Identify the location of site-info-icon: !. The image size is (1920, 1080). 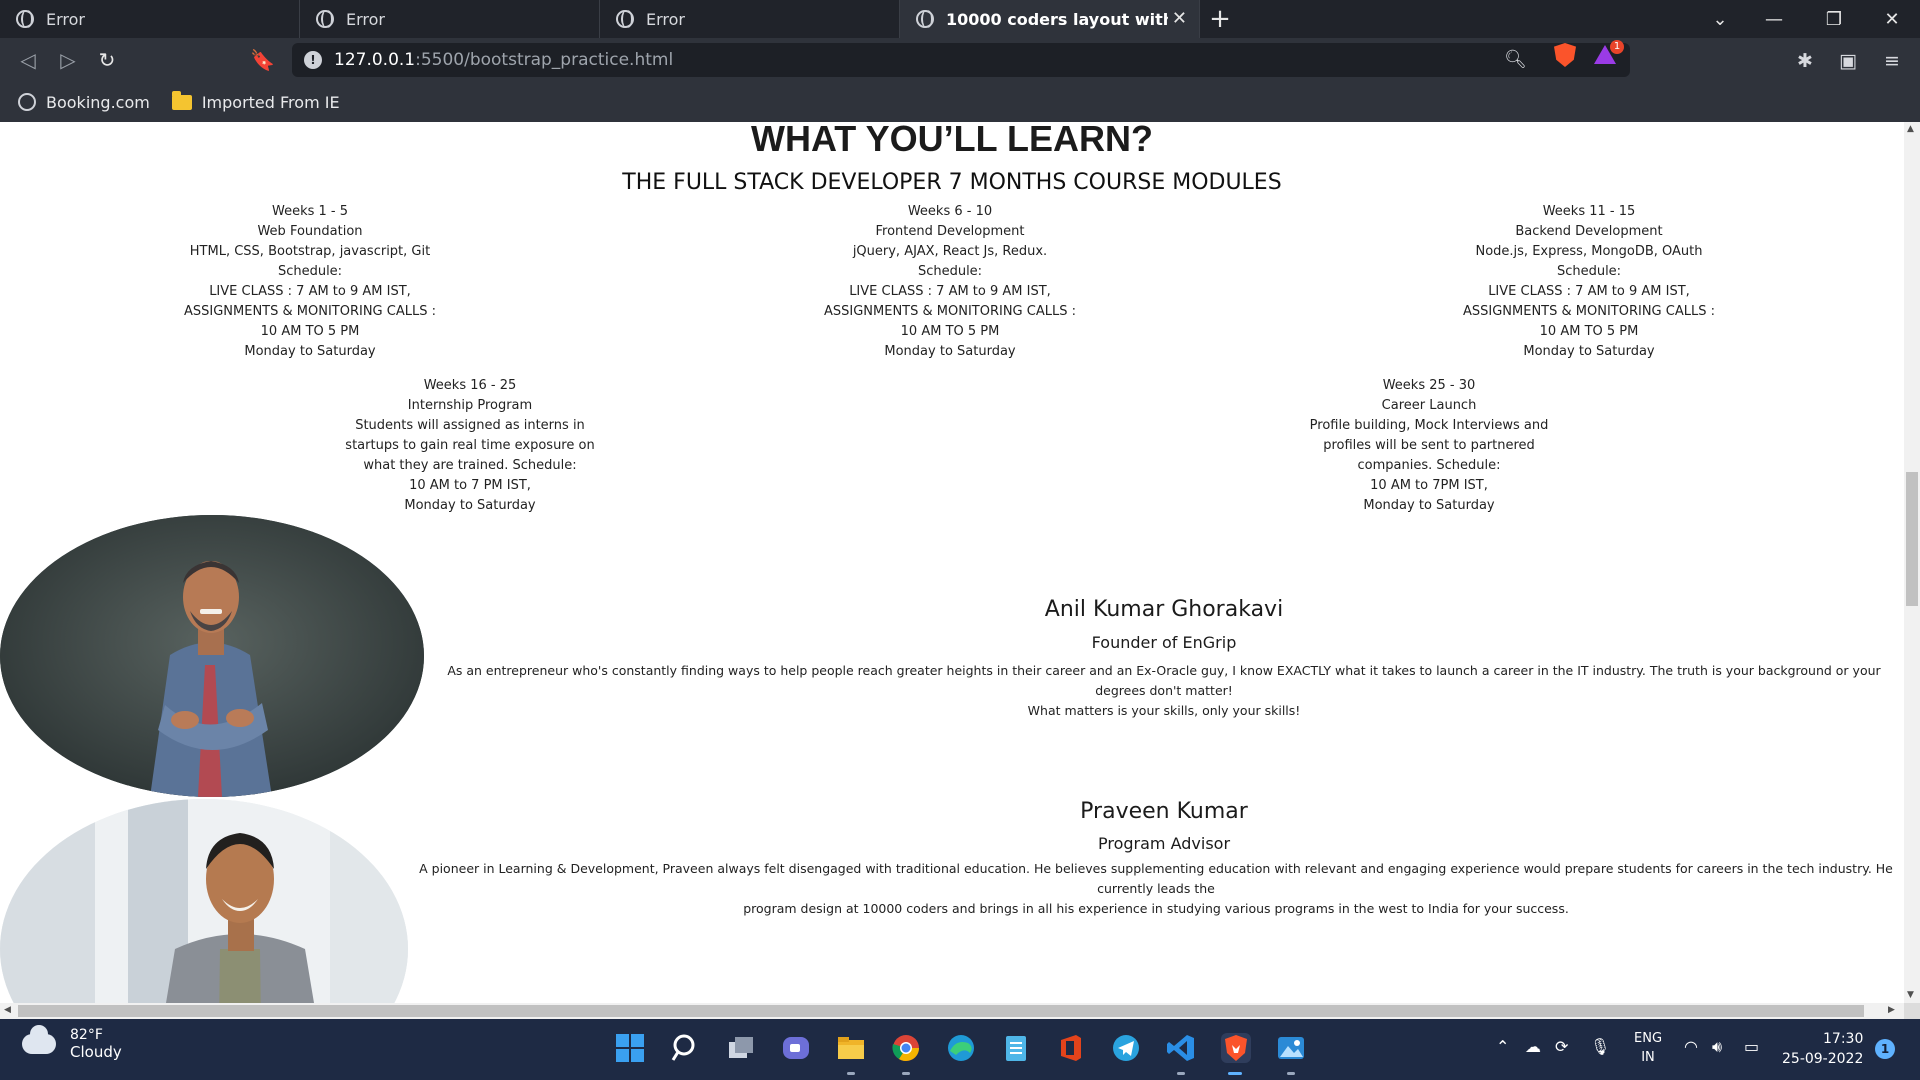
(313, 60).